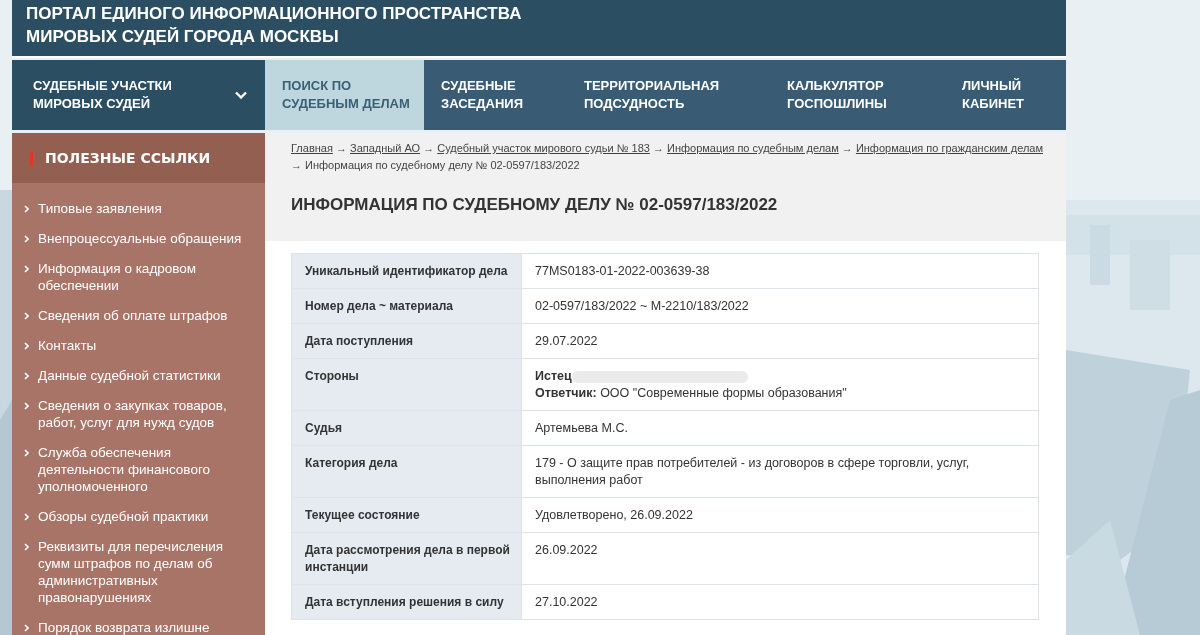  What do you see at coordinates (385, 148) in the screenshot?
I see `breadcrumb-link: Западный АО` at bounding box center [385, 148].